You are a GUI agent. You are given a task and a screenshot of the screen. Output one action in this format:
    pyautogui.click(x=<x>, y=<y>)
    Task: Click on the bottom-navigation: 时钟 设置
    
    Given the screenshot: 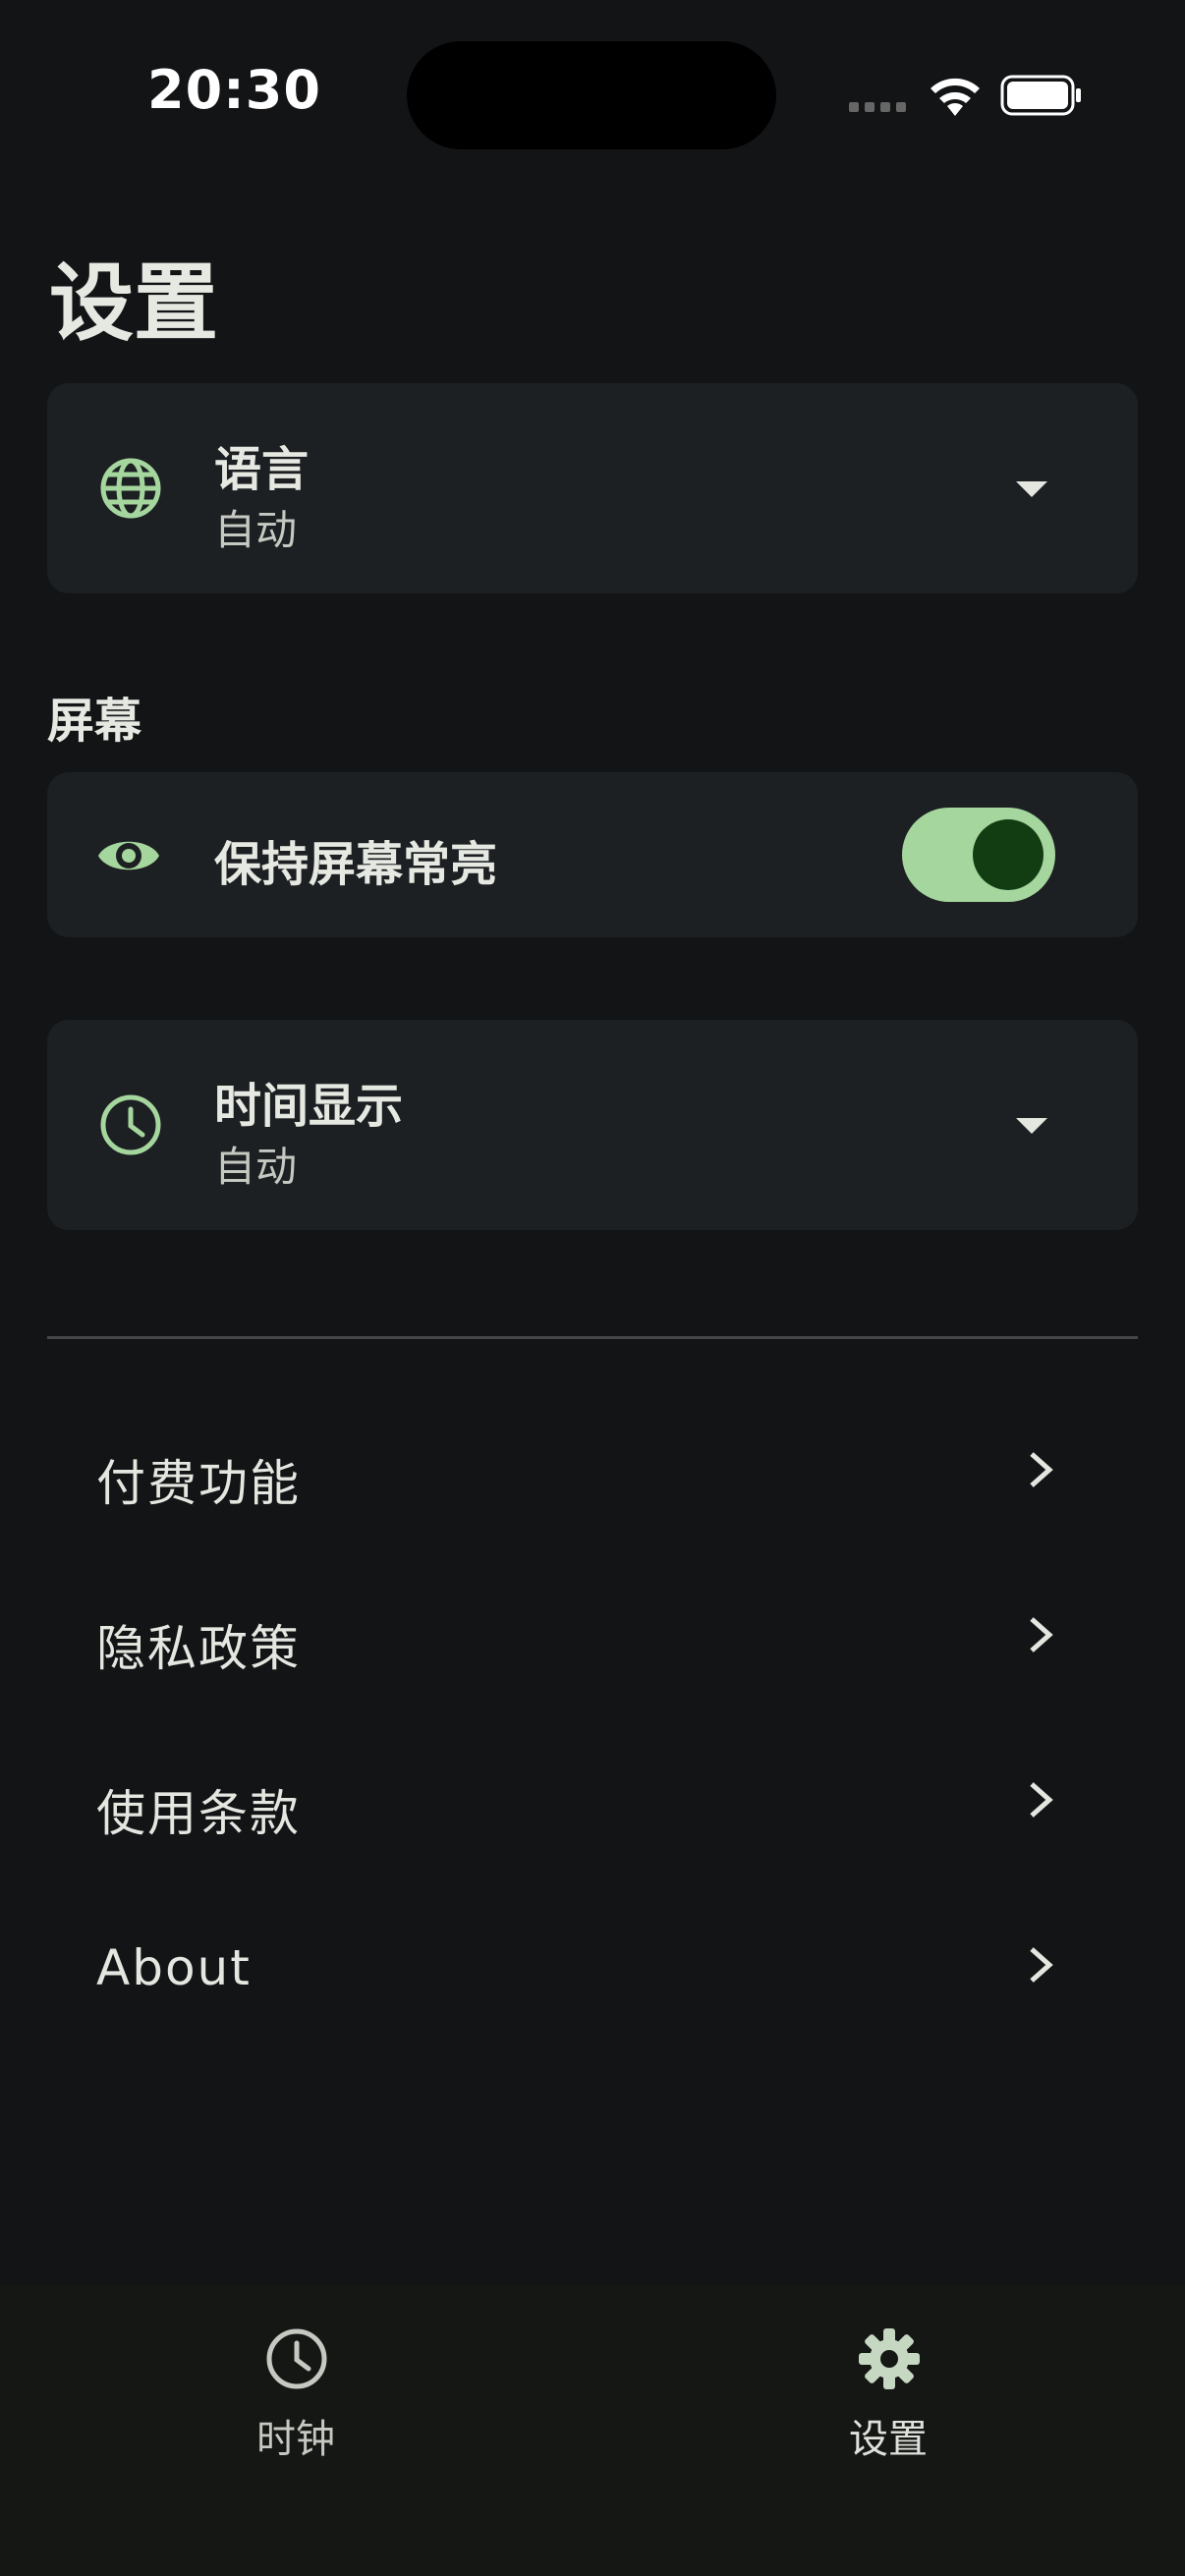 What is the action you would take?
    pyautogui.click(x=592, y=2430)
    